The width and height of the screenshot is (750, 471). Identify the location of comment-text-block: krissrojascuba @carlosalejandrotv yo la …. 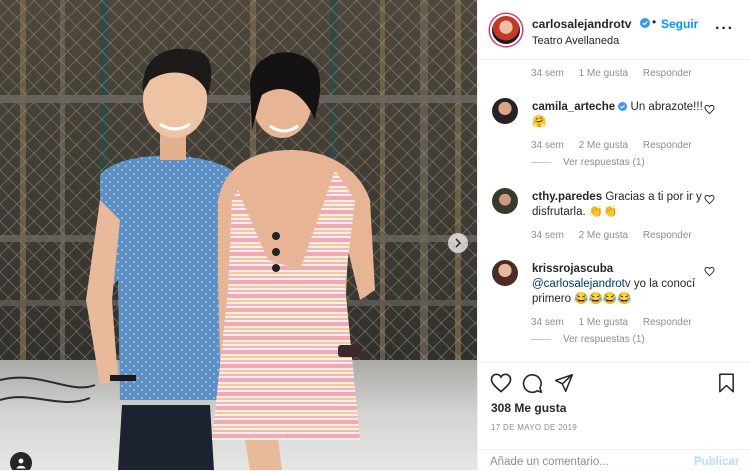
(621, 284).